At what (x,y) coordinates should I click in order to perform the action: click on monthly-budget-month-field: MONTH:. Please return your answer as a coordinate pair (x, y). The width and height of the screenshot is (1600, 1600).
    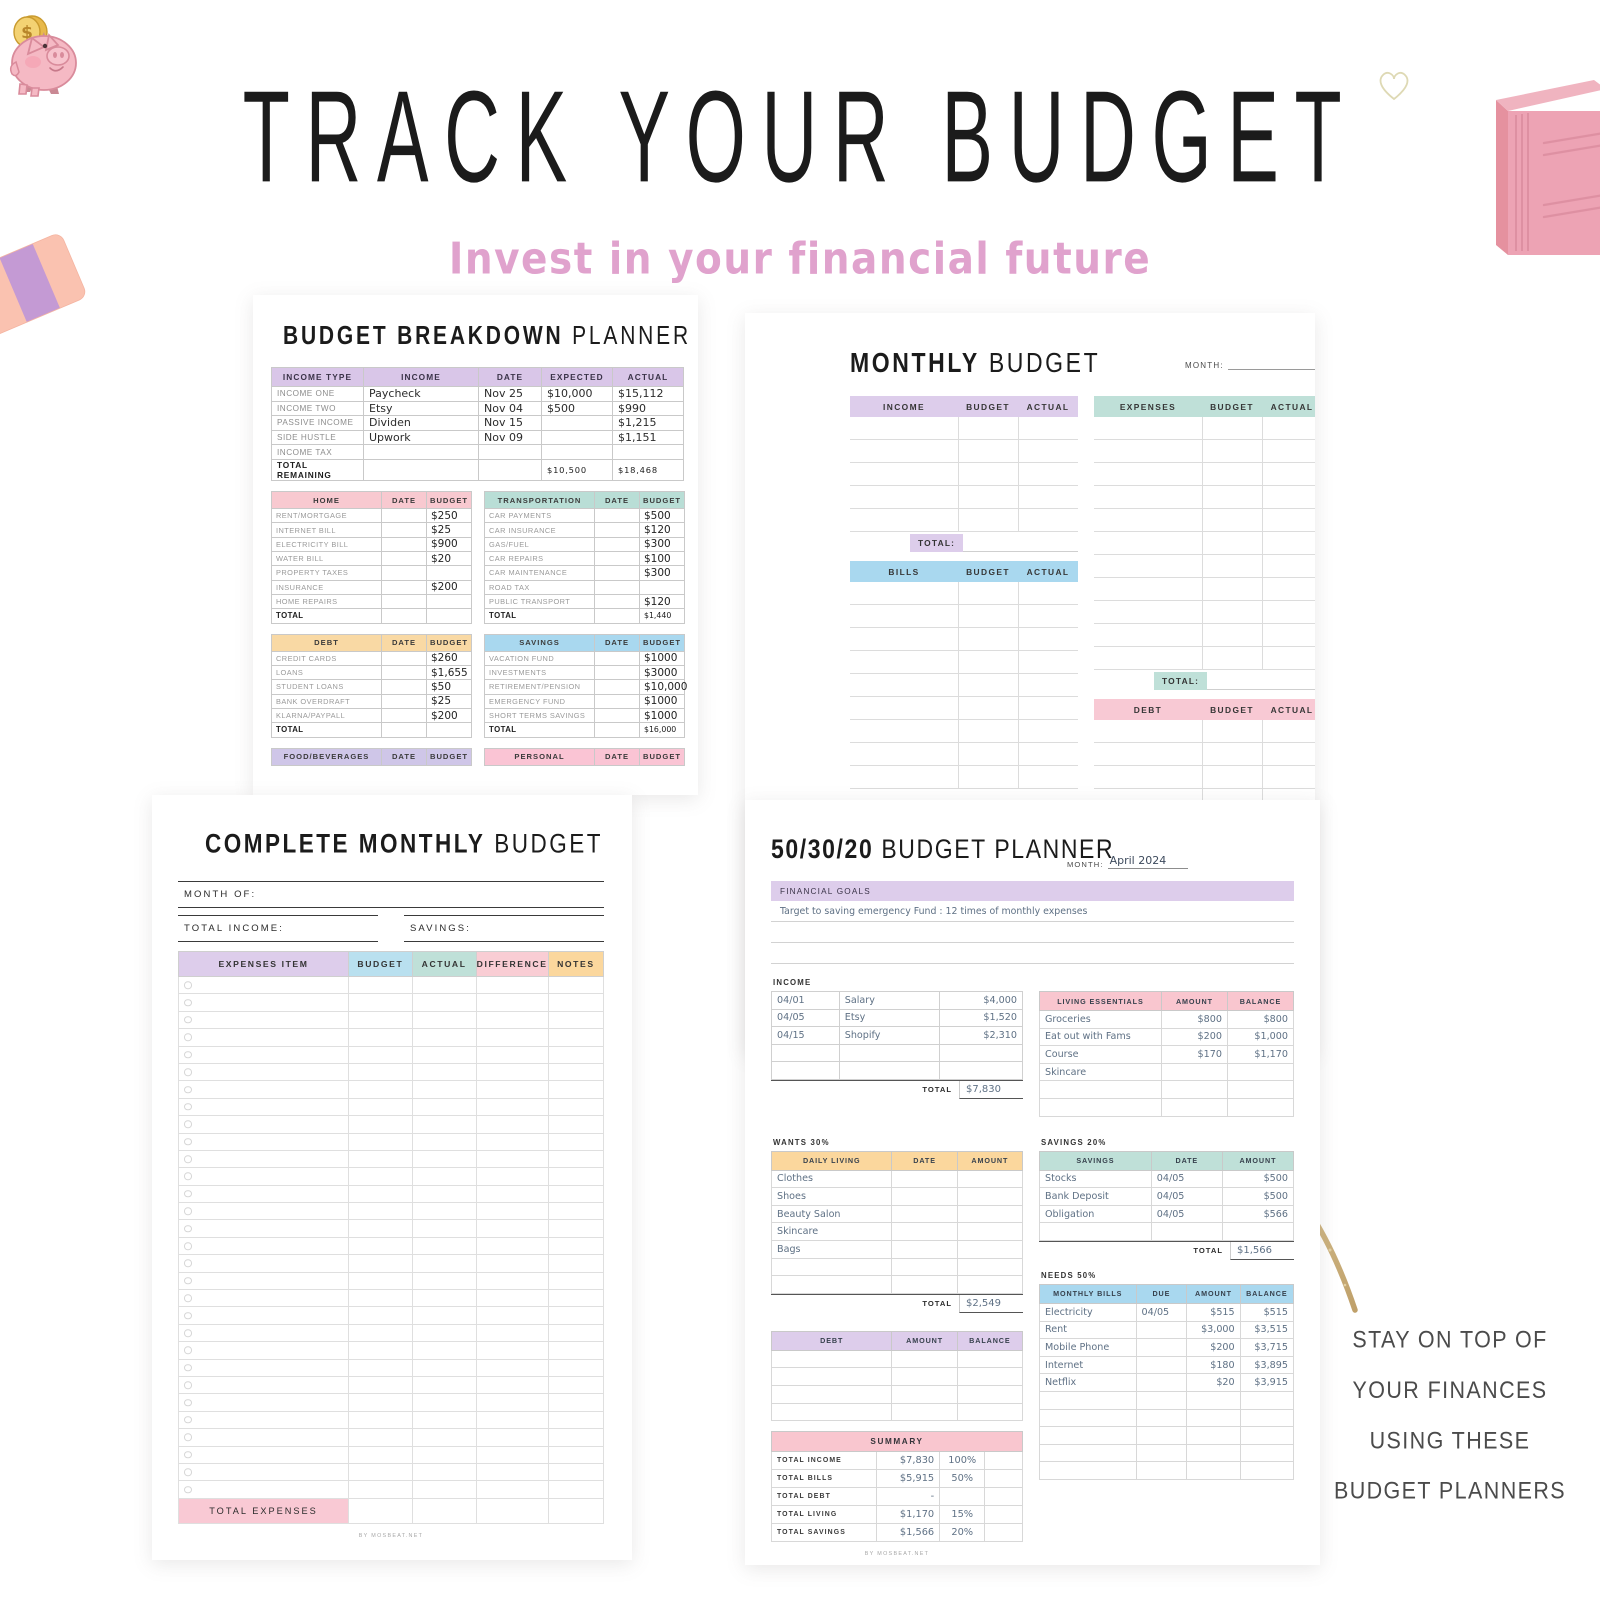
    Looking at the image, I should click on (1250, 365).